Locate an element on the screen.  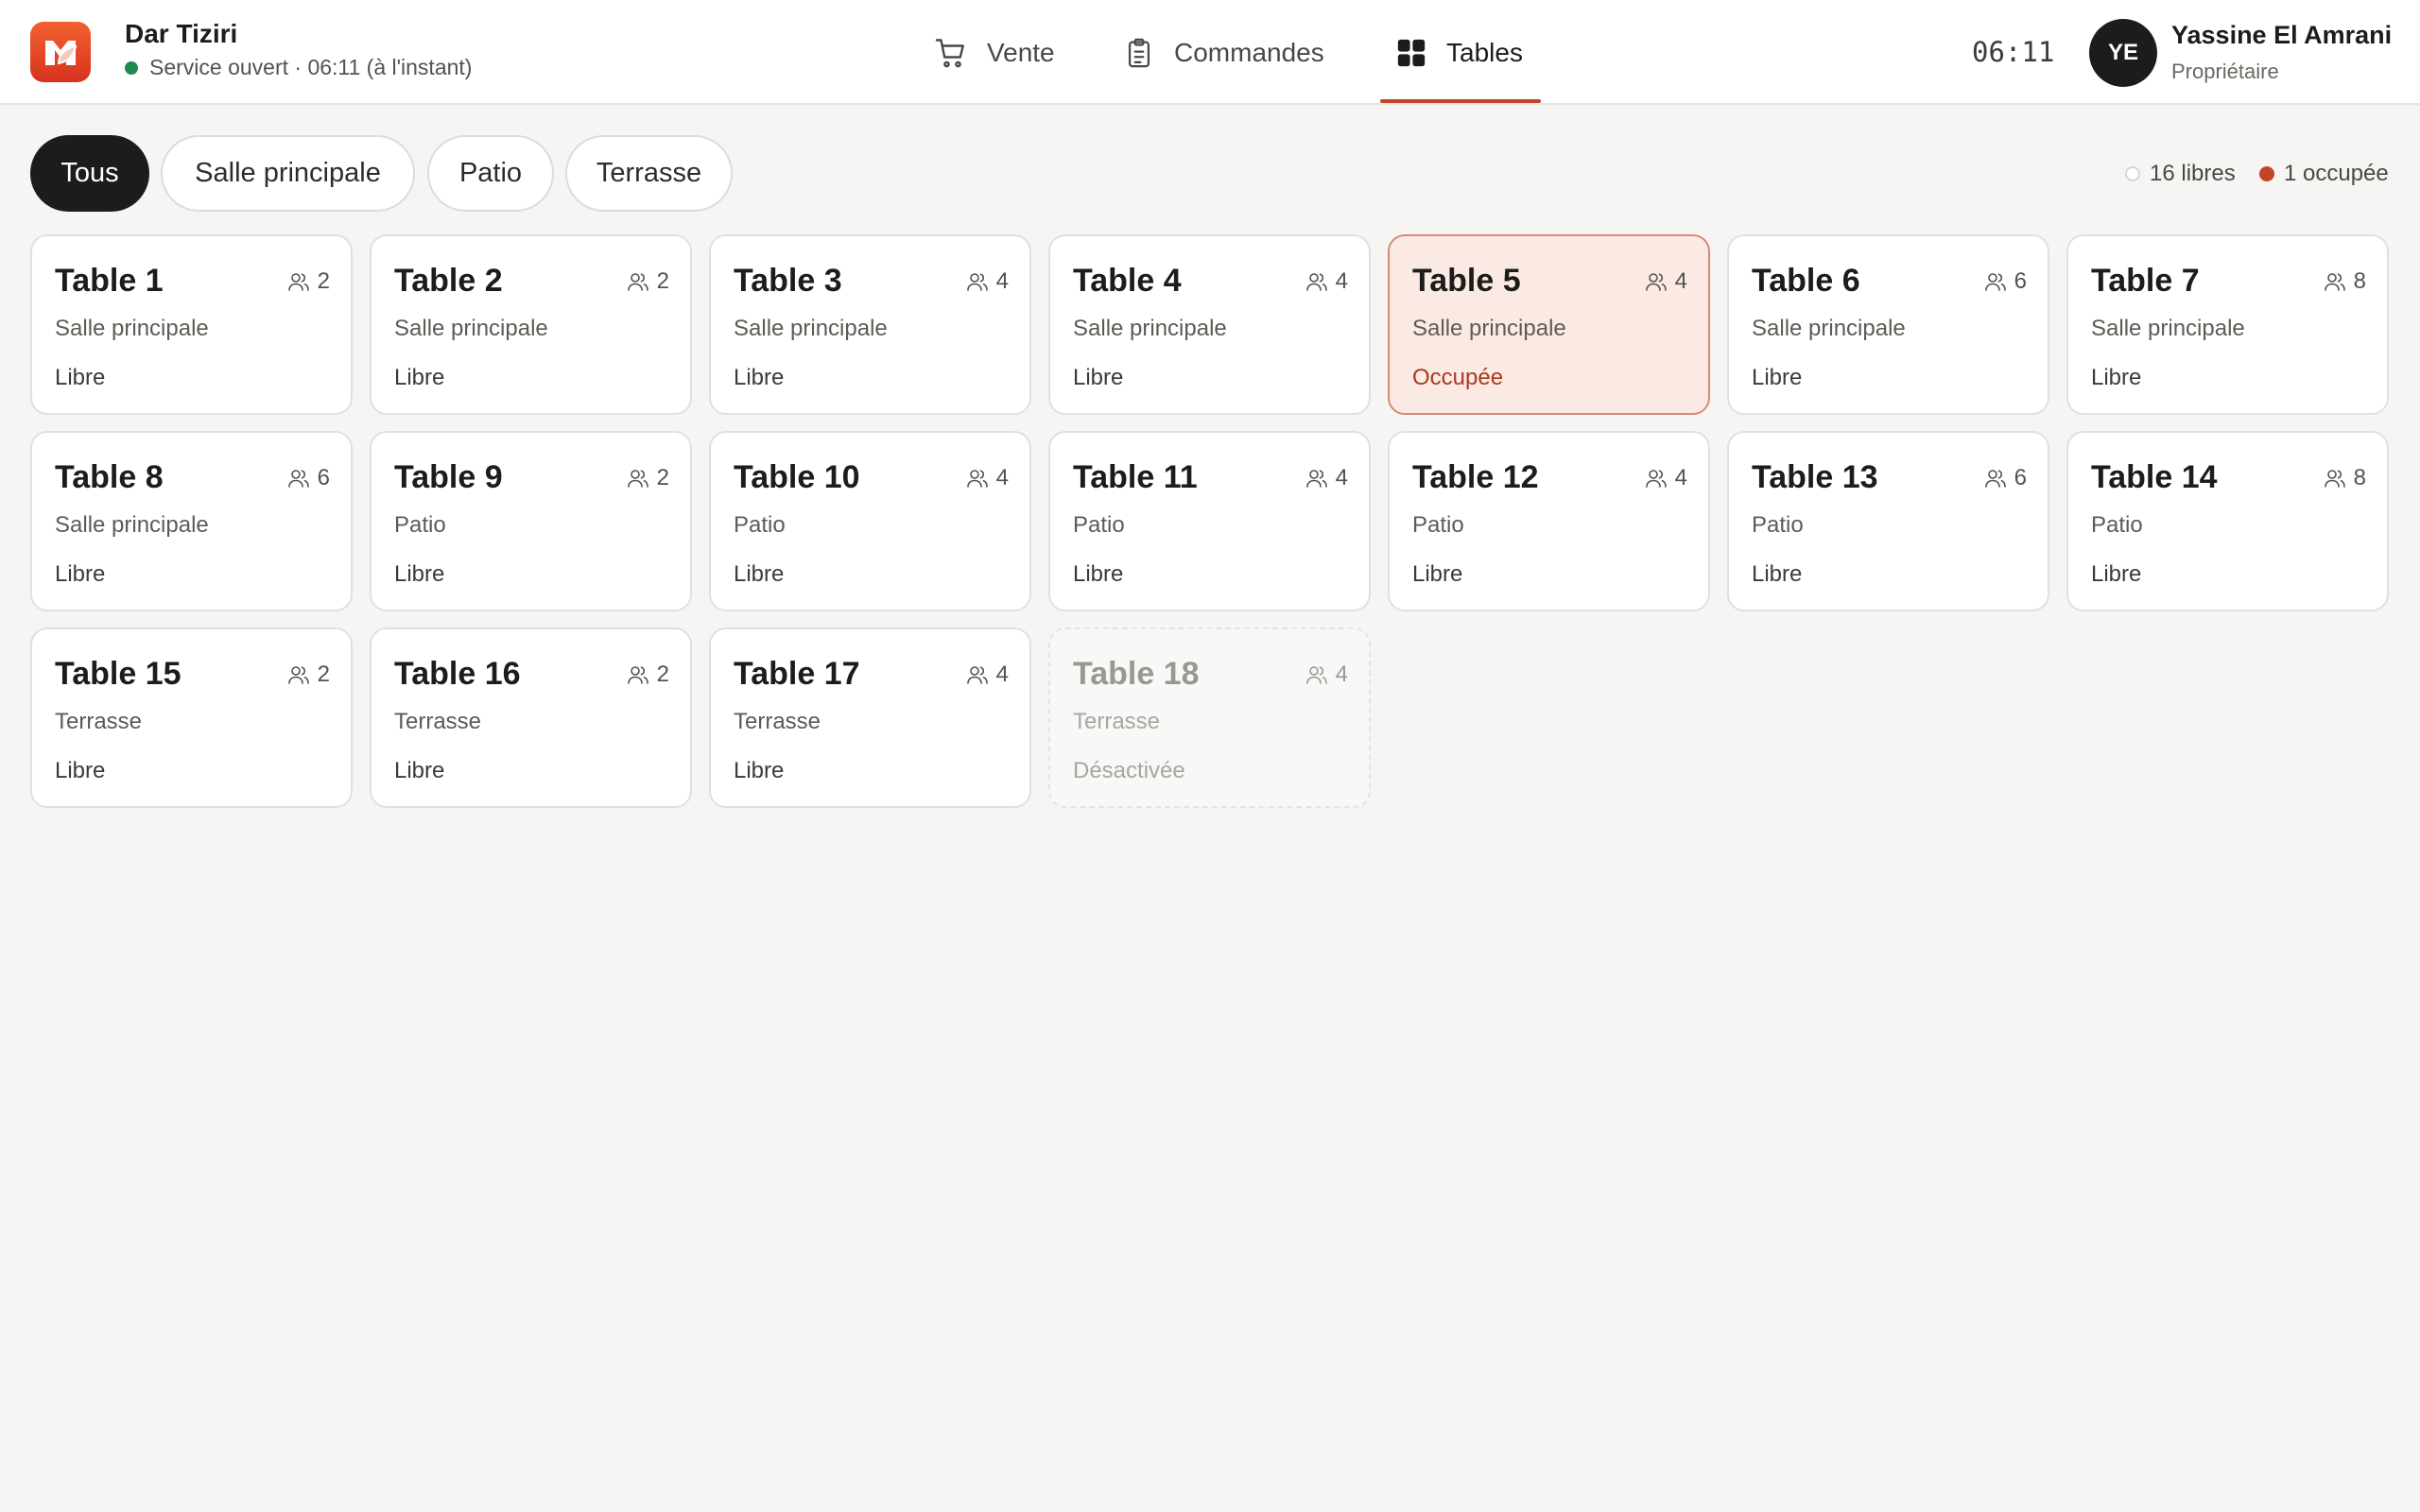
table-name: Table 1 is located at coordinates (109, 281).